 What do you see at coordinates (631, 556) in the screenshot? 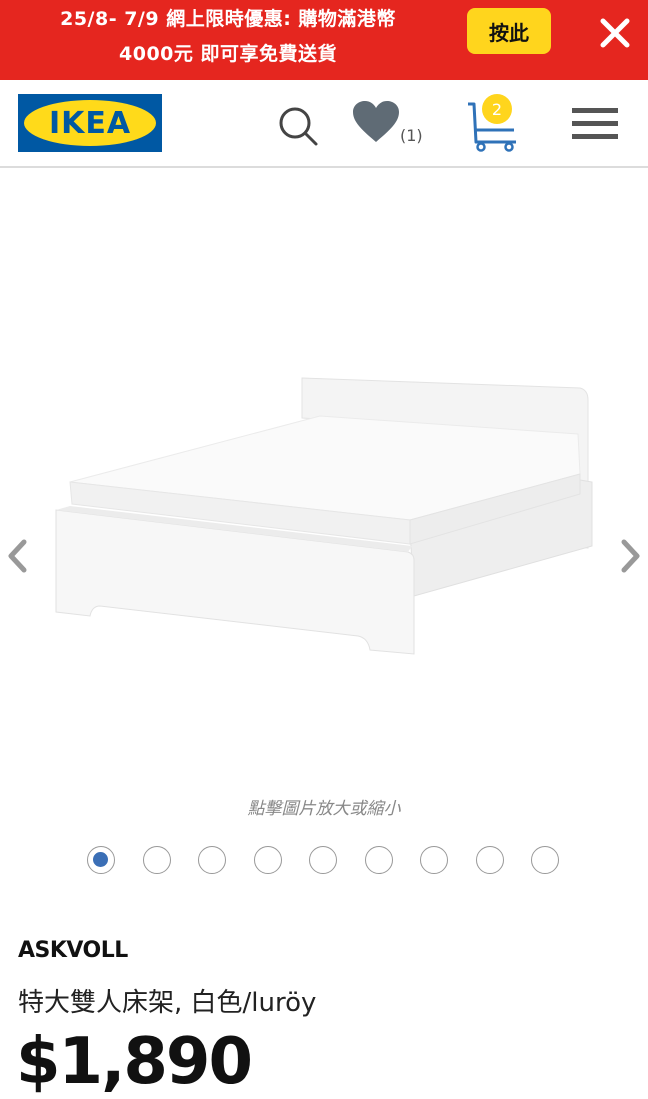
I see `chevron-right-icon` at bounding box center [631, 556].